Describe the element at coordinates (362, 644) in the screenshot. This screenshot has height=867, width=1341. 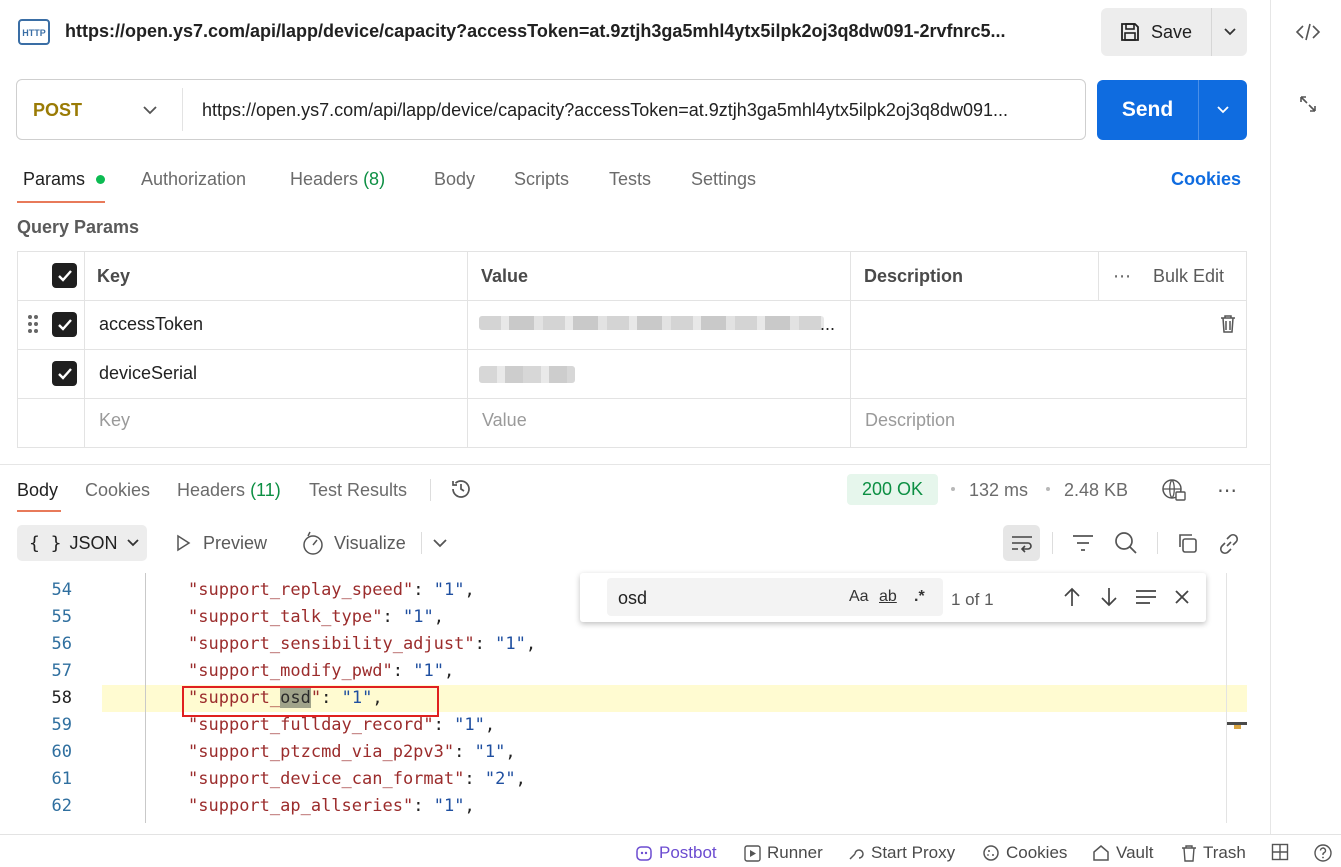
I see `code-line: "support_sensibility_adjust": "1",` at that location.